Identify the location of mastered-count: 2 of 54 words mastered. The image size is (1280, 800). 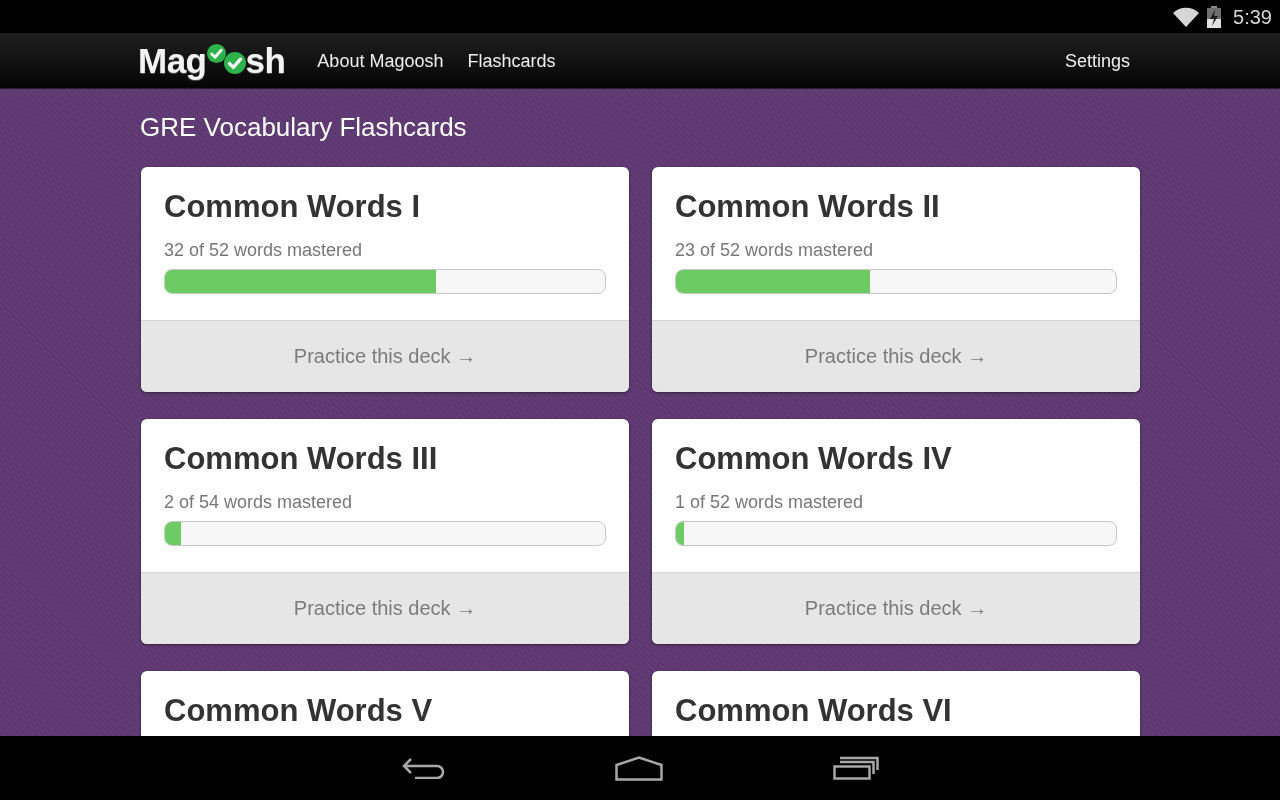
(259, 502).